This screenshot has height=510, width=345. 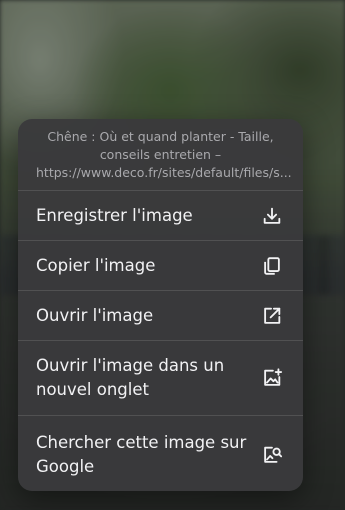 I want to click on open-image-label: Ouvrir l'image, so click(x=95, y=315).